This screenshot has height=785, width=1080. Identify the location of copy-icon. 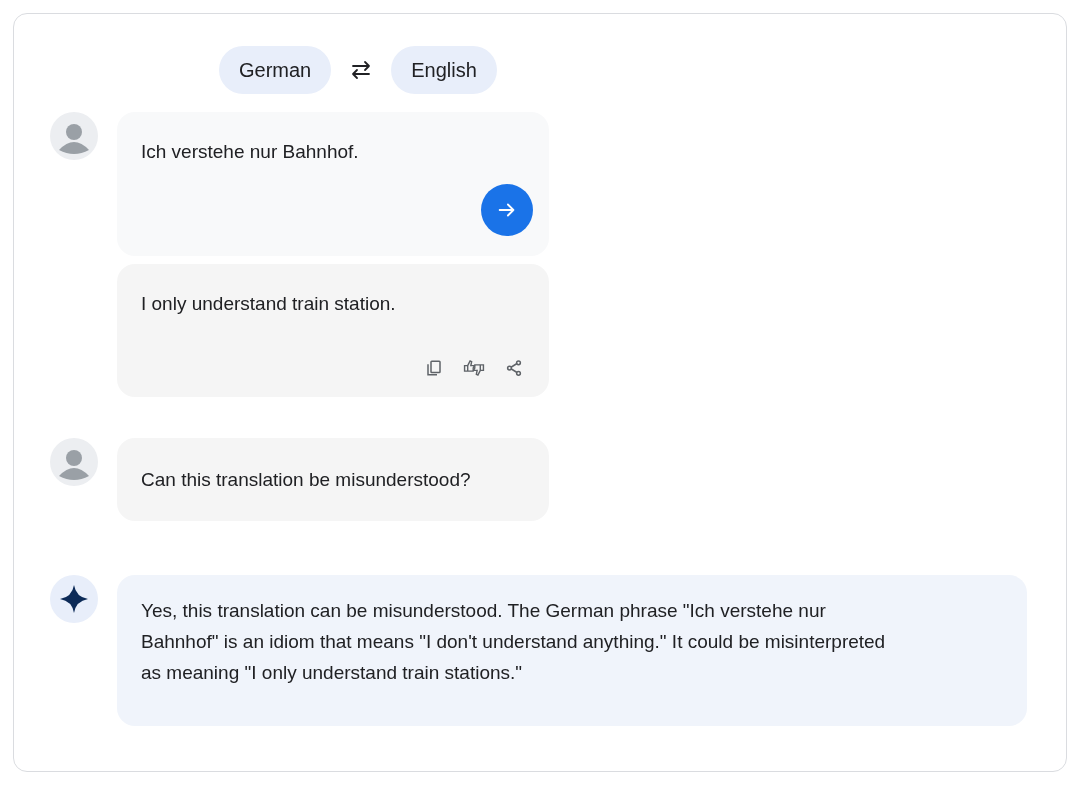
(434, 368).